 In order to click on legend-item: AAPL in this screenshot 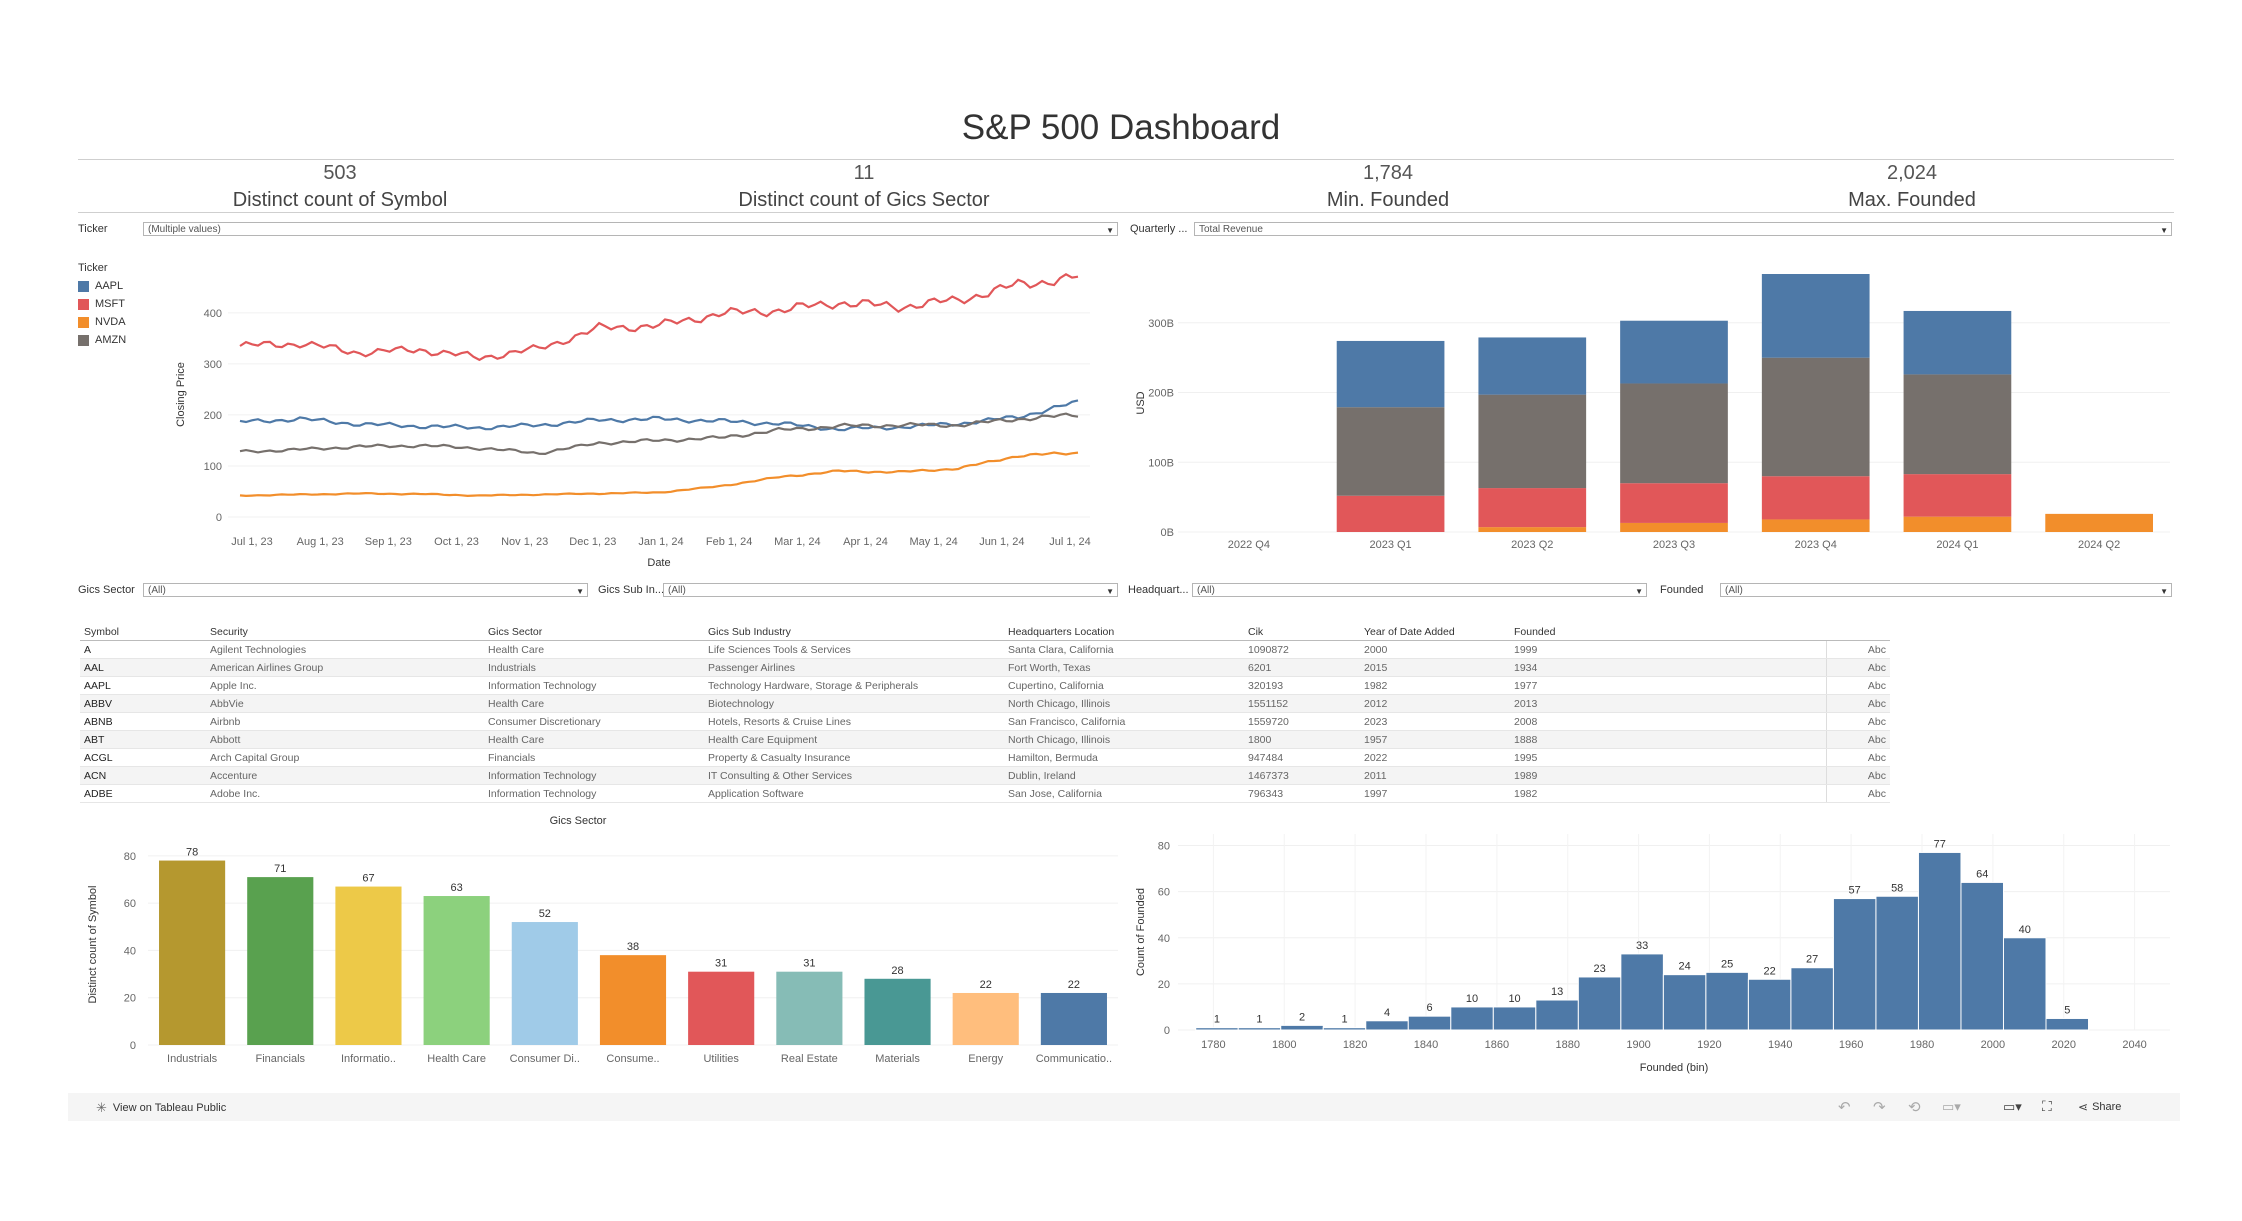, I will do `click(102, 286)`.